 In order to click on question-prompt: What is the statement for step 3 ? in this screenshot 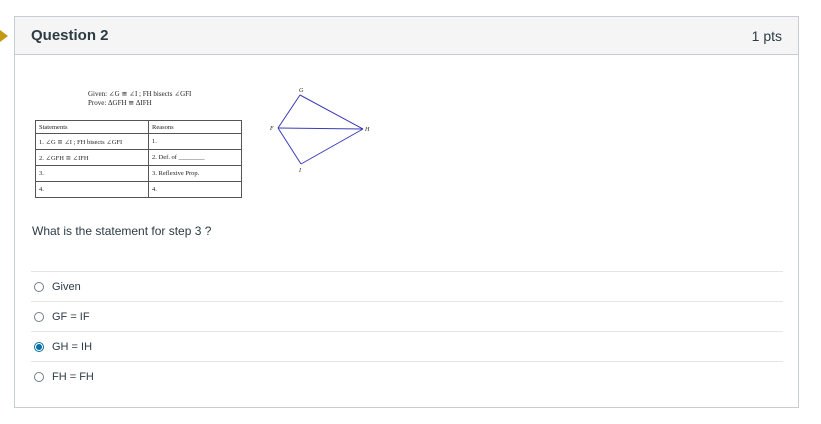, I will do `click(122, 231)`.